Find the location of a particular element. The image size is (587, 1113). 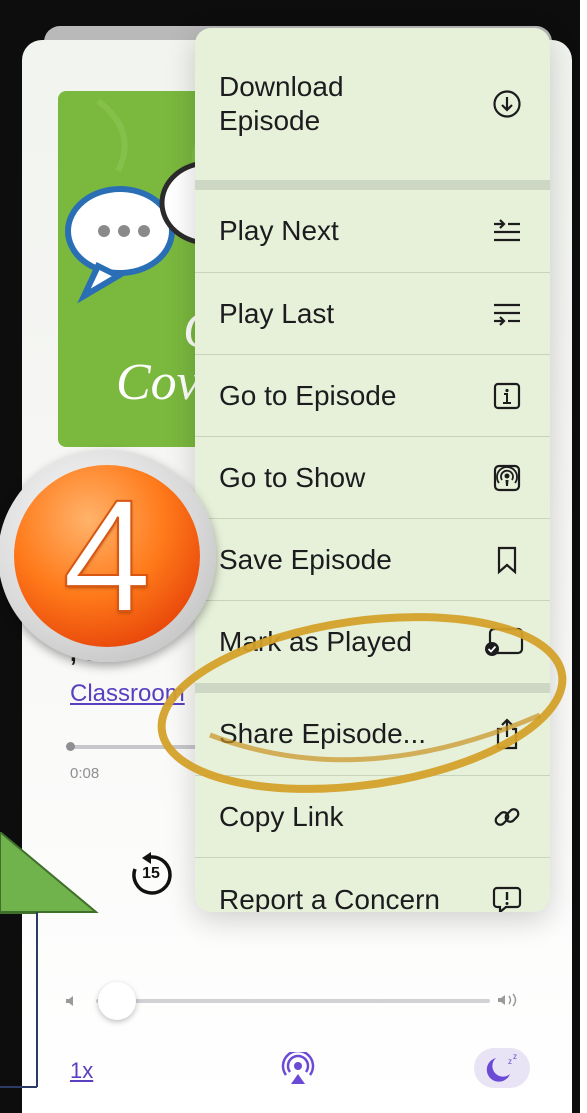

report-bubble-icon is located at coordinates (507, 897).